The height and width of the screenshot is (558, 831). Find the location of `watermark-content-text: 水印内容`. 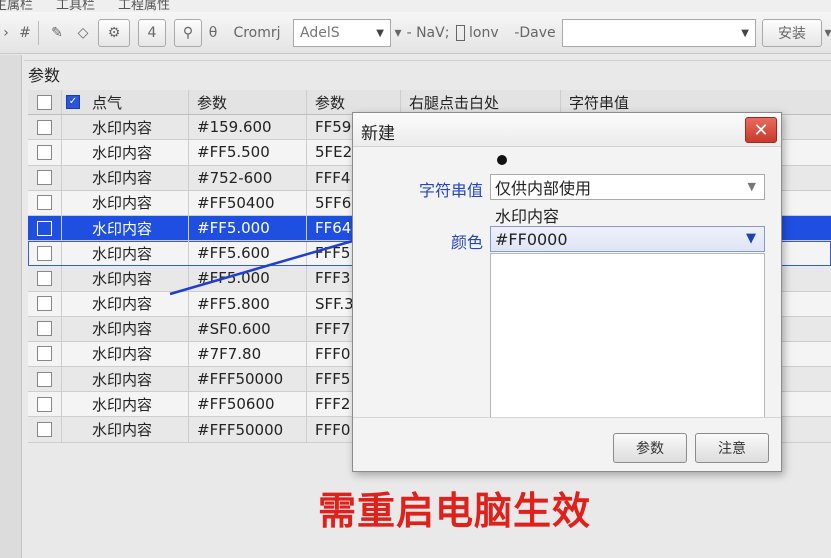

watermark-content-text: 水印内容 is located at coordinates (527, 216).